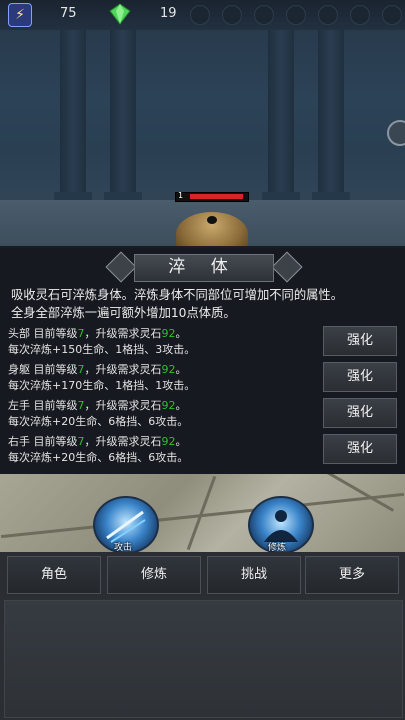 Image resolution: width=405 pixels, height=720 pixels. Describe the element at coordinates (206, 450) in the screenshot. I see `temper-row-right-hand: 右手 目前等级7，升级需求灵石92。 每次淬炼+20生命、6格挡、6攻击。 强化` at that location.